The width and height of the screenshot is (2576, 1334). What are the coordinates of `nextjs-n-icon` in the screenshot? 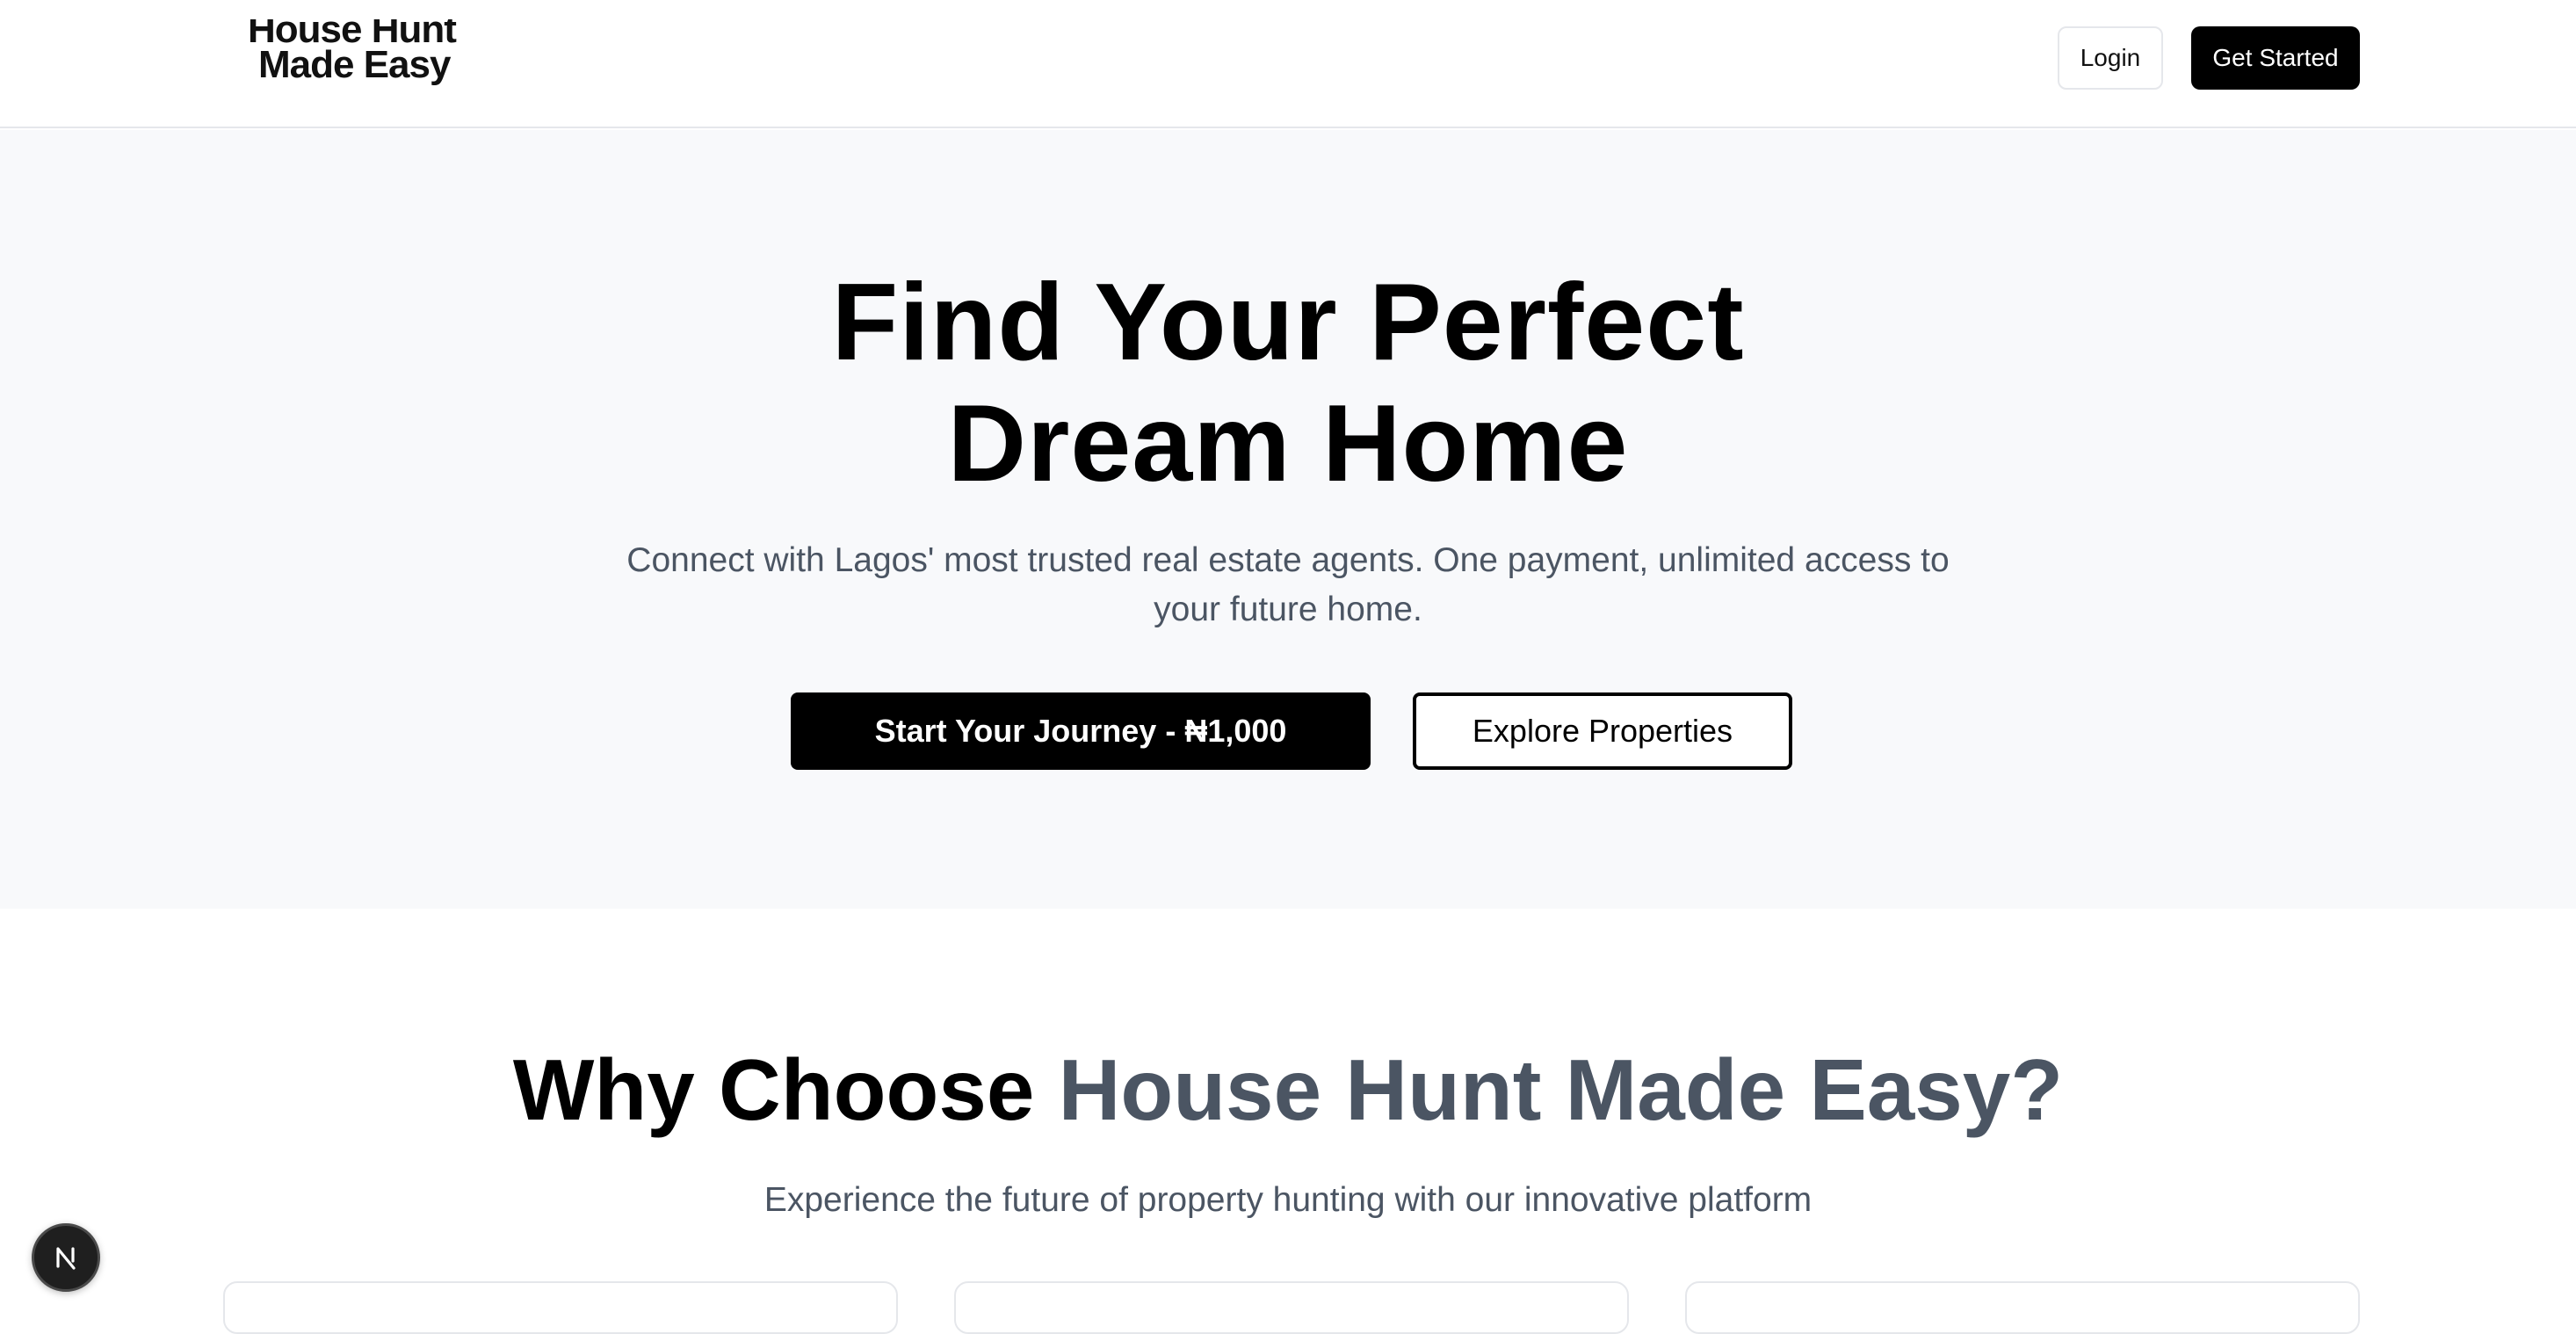 It's located at (66, 1258).